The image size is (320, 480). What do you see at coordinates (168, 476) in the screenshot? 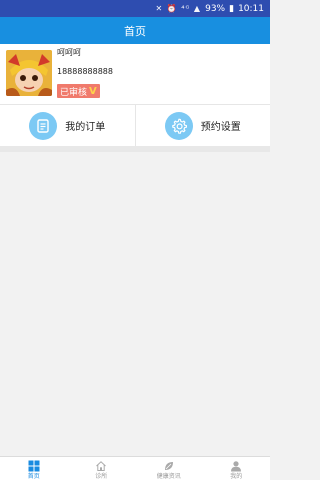
I see `tab-health-news-label: 健康资讯` at bounding box center [168, 476].